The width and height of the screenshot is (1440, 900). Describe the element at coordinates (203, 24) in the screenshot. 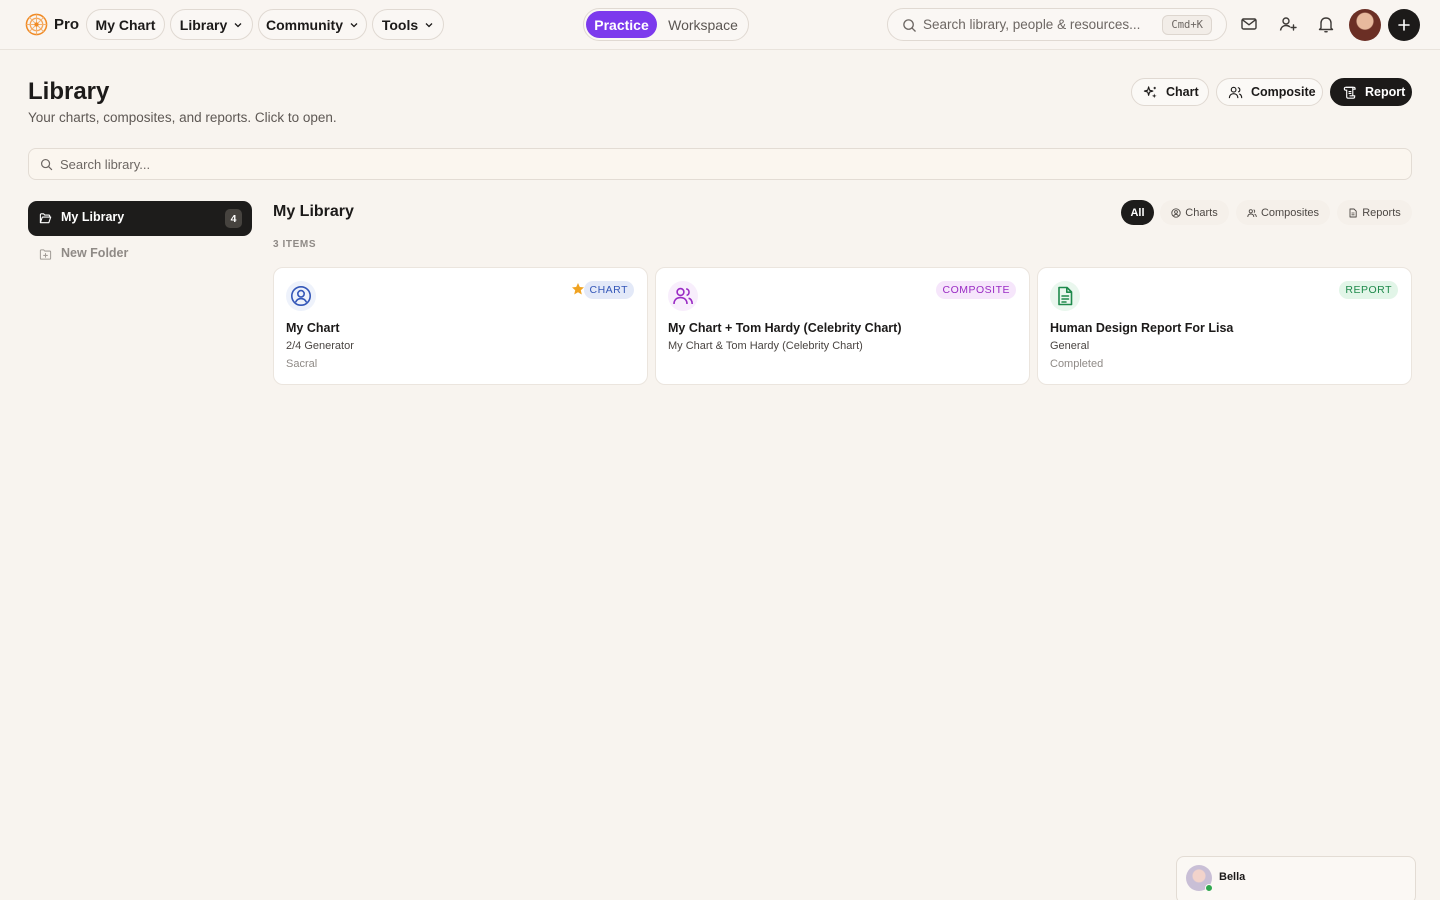

I see `nav-library-label: Library` at that location.